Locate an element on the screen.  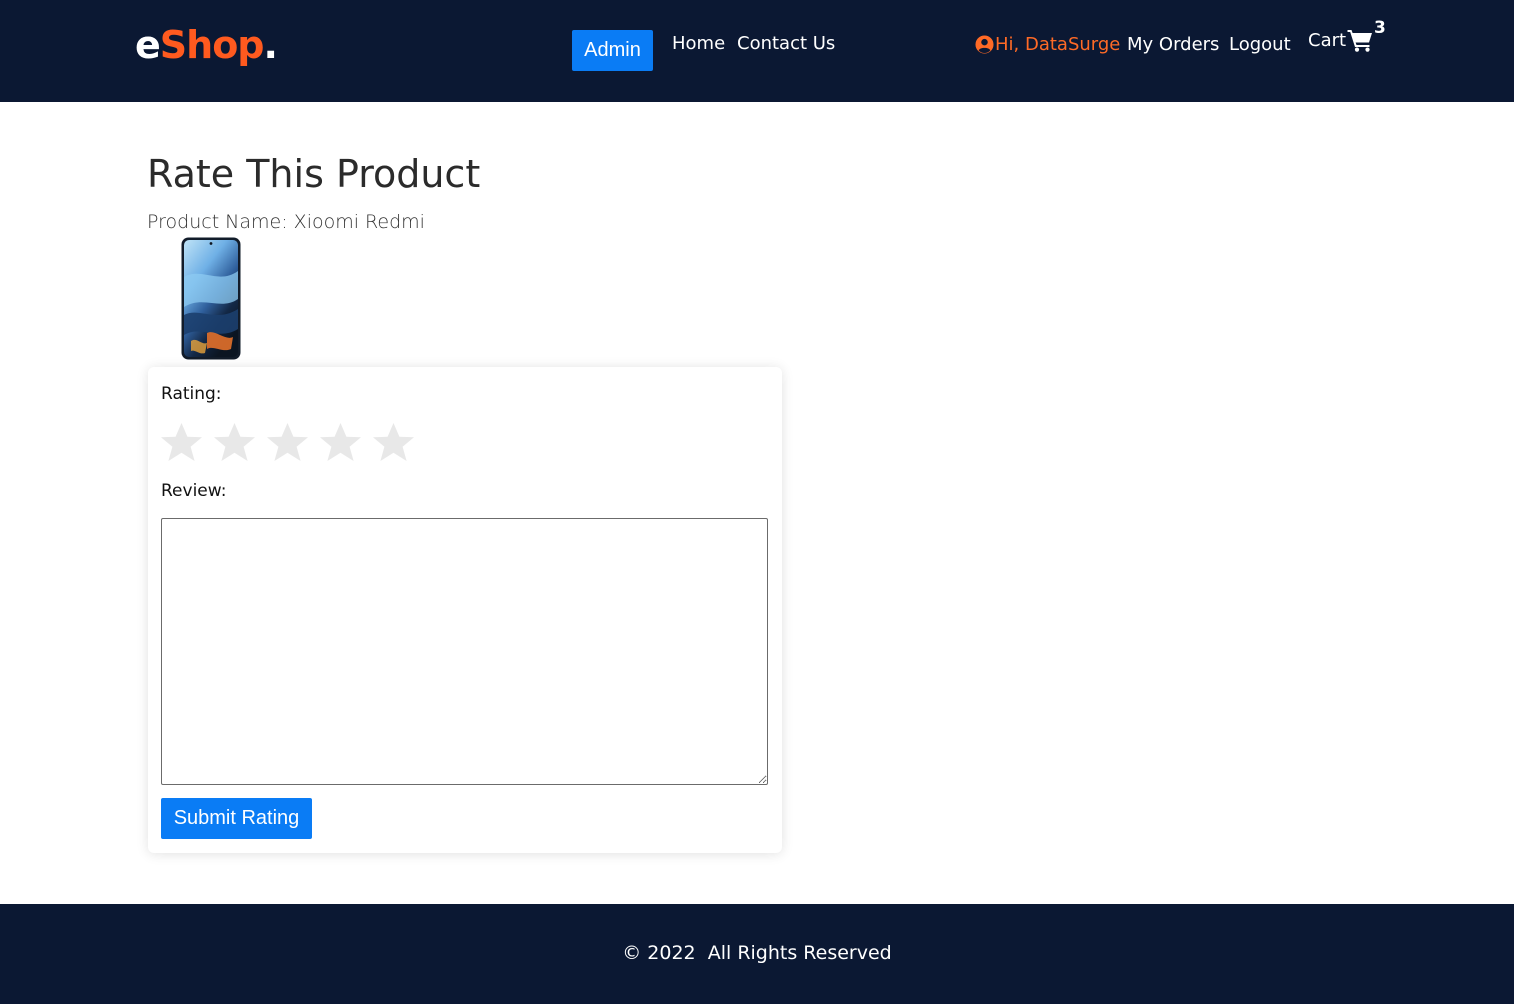
review-label: Review: is located at coordinates (194, 491).